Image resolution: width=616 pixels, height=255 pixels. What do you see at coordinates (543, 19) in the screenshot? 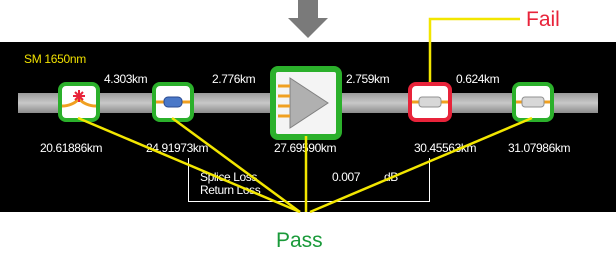
I see `fail-callout-label: Fail` at bounding box center [543, 19].